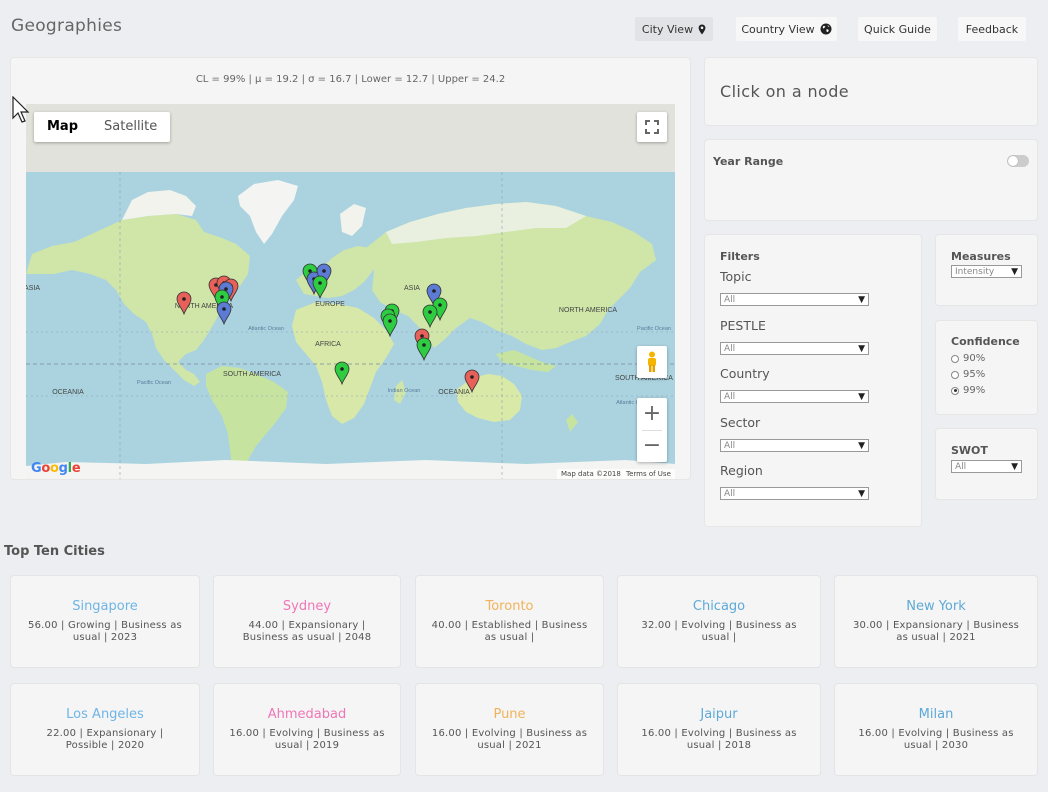  What do you see at coordinates (992, 29) in the screenshot?
I see `feedback-button: Feedback` at bounding box center [992, 29].